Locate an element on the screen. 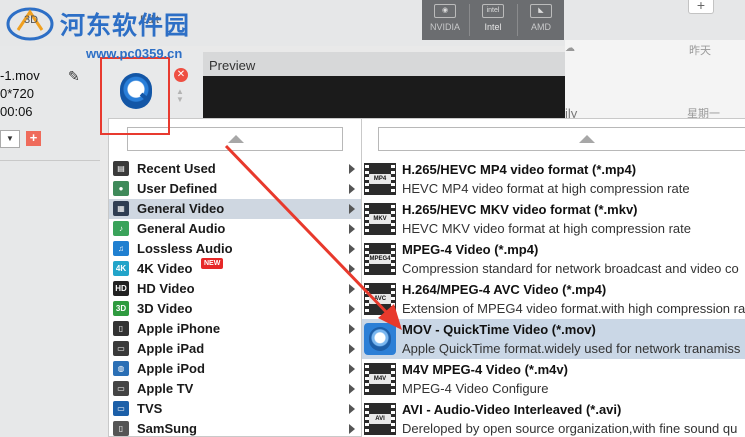 This screenshot has width=745, height=437. format-title: H.265/HEVC MP4 video format (*.mp4) is located at coordinates (519, 169).